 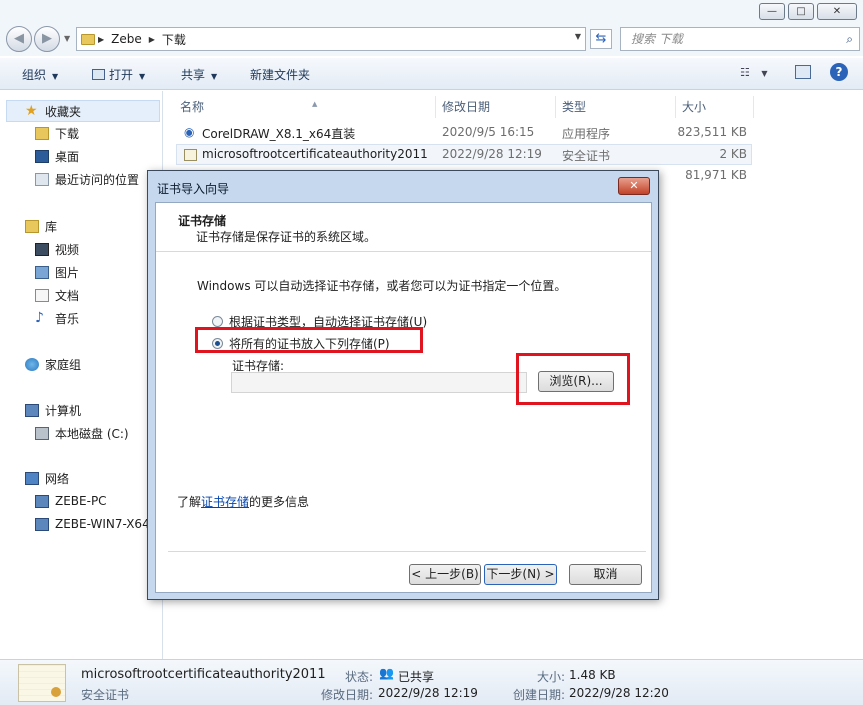 What do you see at coordinates (42, 156) in the screenshot?
I see `desktop-icon` at bounding box center [42, 156].